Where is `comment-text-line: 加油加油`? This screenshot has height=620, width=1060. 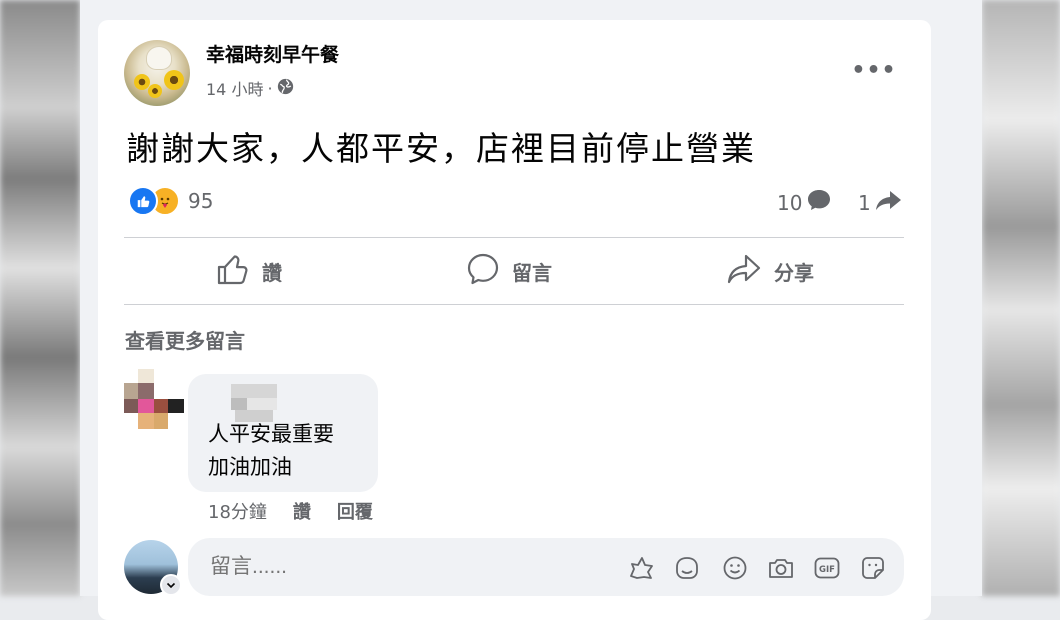 comment-text-line: 加油加油 is located at coordinates (250, 467).